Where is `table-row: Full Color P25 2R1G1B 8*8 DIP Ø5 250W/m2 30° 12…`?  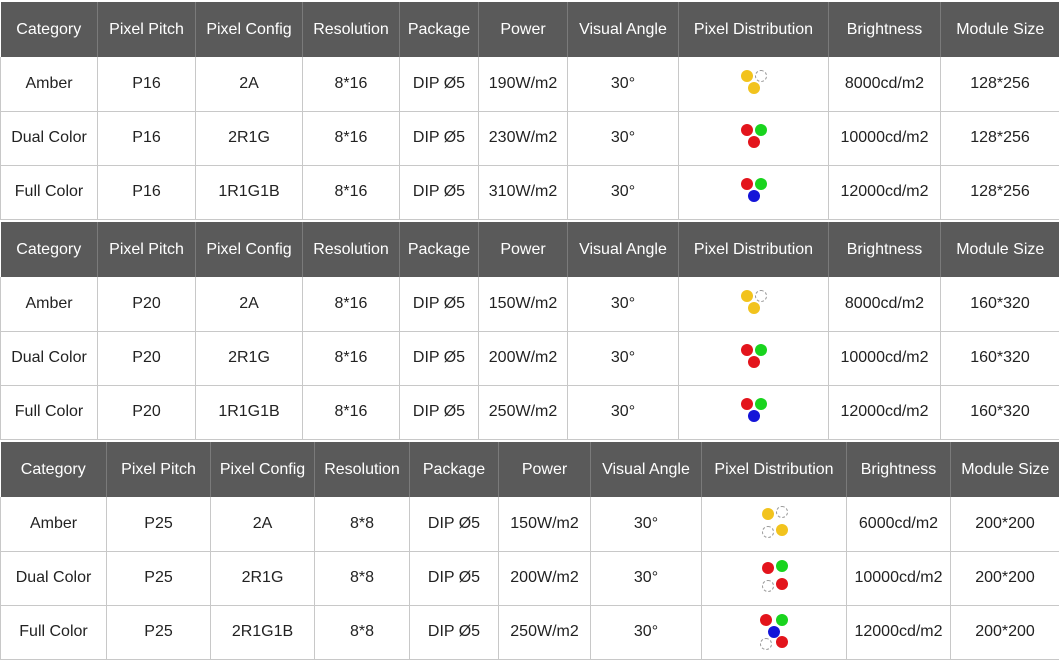
table-row: Full Color P25 2R1G1B 8*8 DIP Ø5 250W/m2 30° 12… is located at coordinates (529, 632).